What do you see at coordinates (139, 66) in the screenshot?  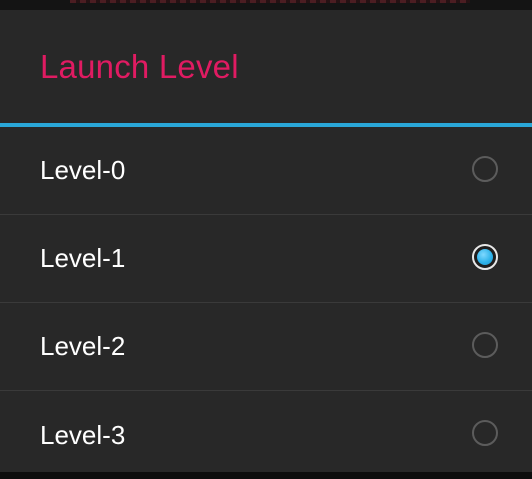 I see `dialog-title: Launch Level` at bounding box center [139, 66].